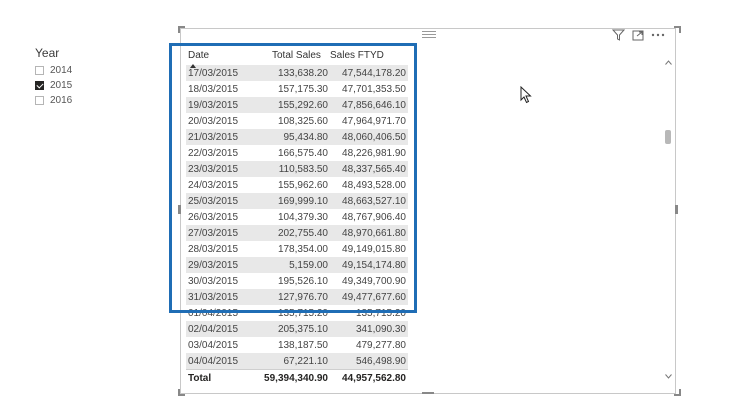  I want to click on slicer-items: 2014 2015 2016, so click(53, 85).